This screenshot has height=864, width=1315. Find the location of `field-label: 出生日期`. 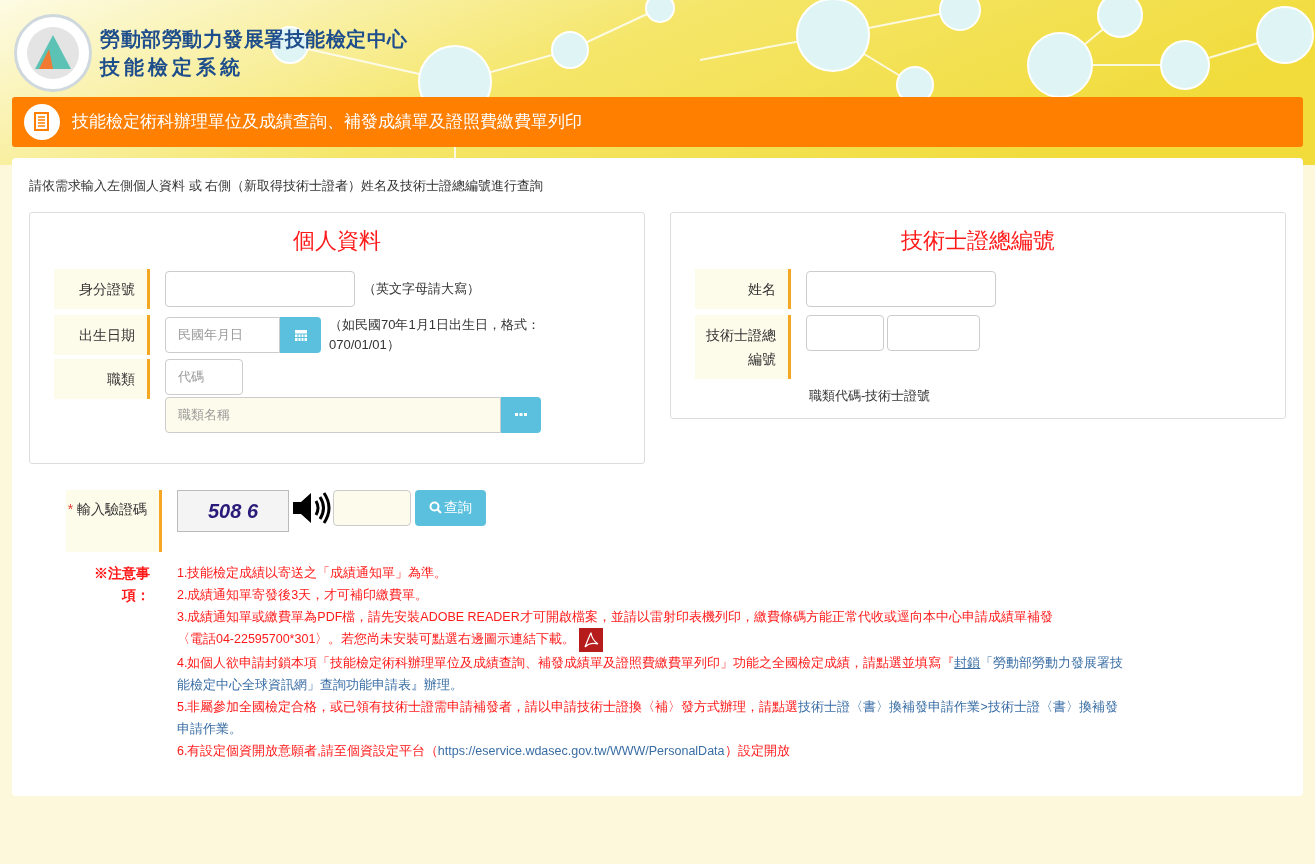

field-label: 出生日期 is located at coordinates (102, 334).